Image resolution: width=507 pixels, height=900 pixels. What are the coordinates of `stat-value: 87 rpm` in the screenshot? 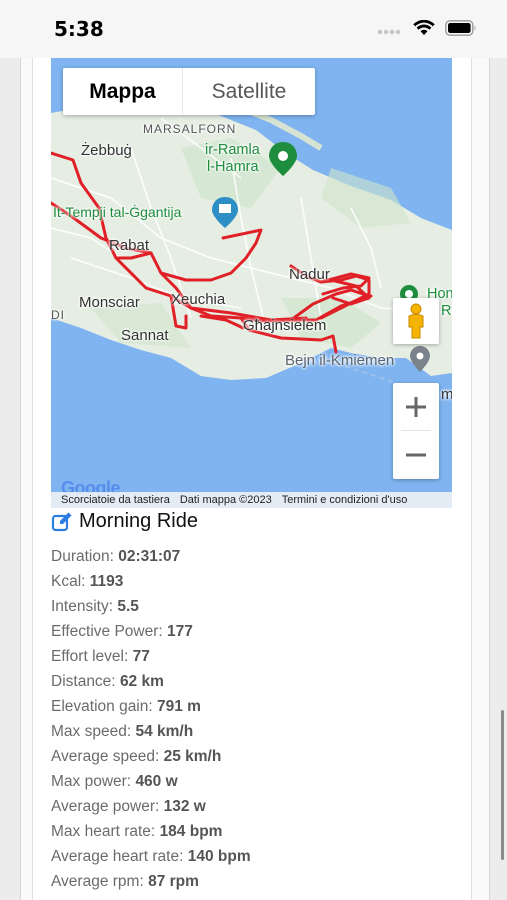 It's located at (173, 881).